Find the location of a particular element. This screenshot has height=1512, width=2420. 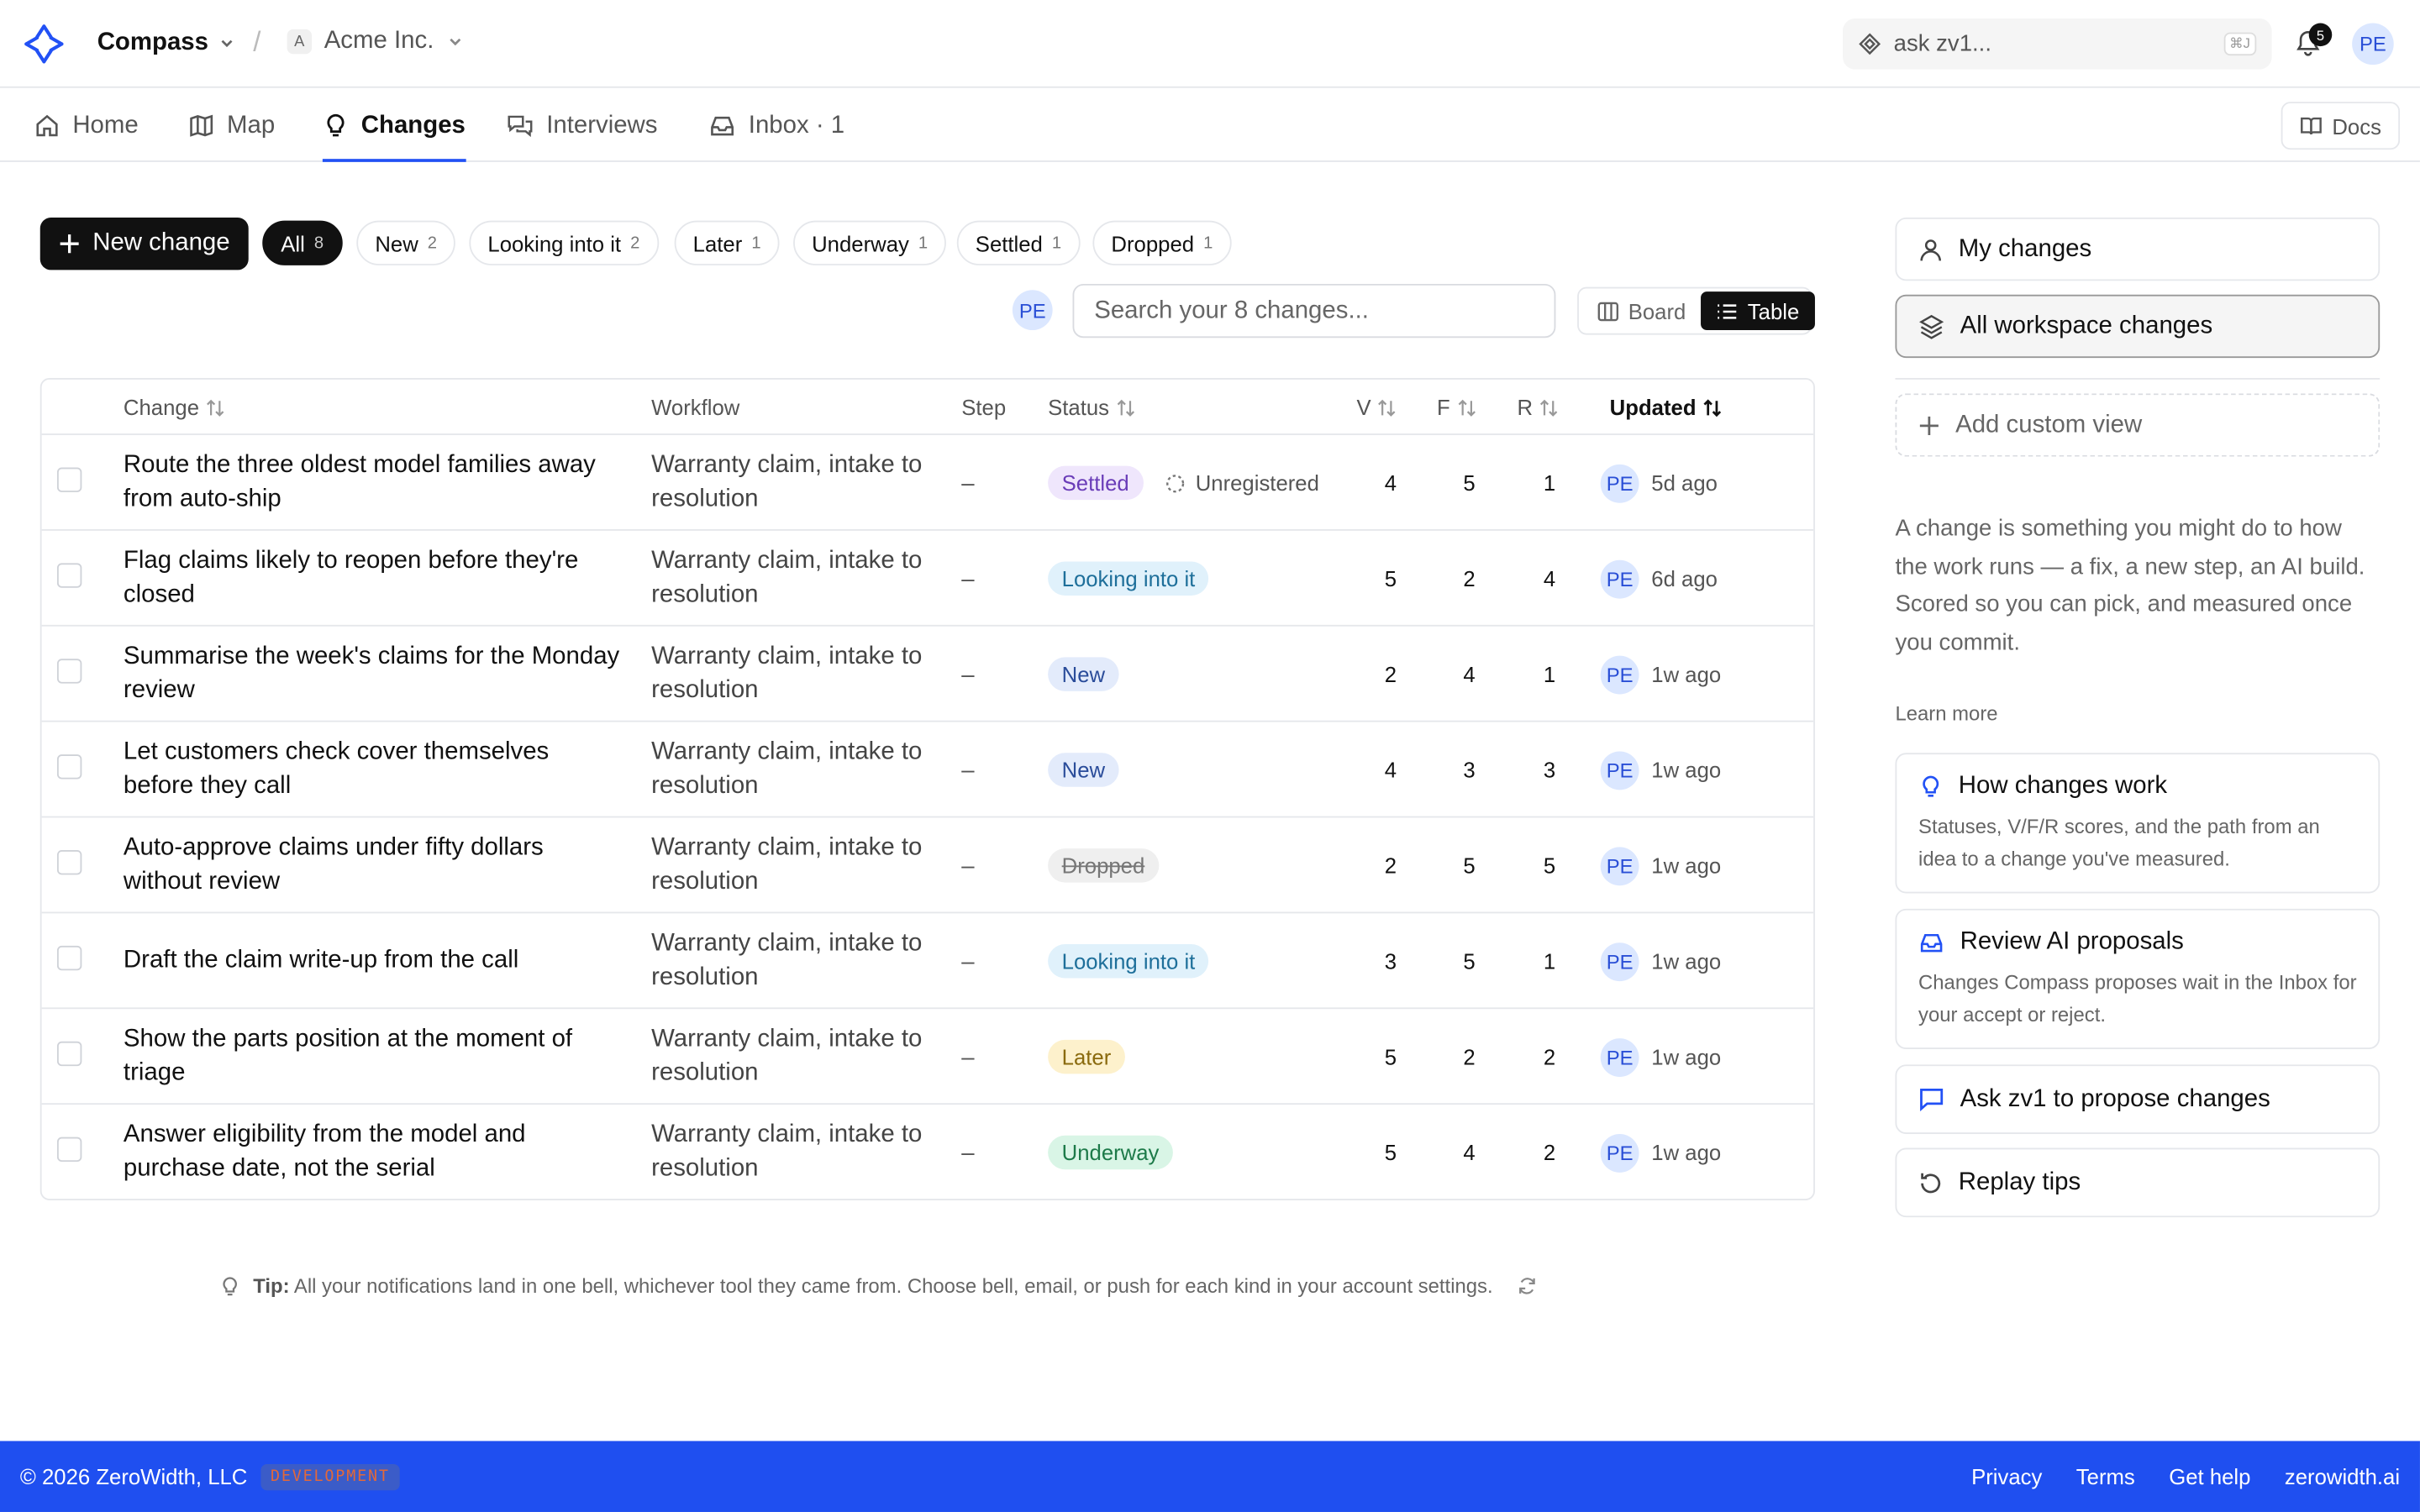

tab-label: Interviews is located at coordinates (602, 125).